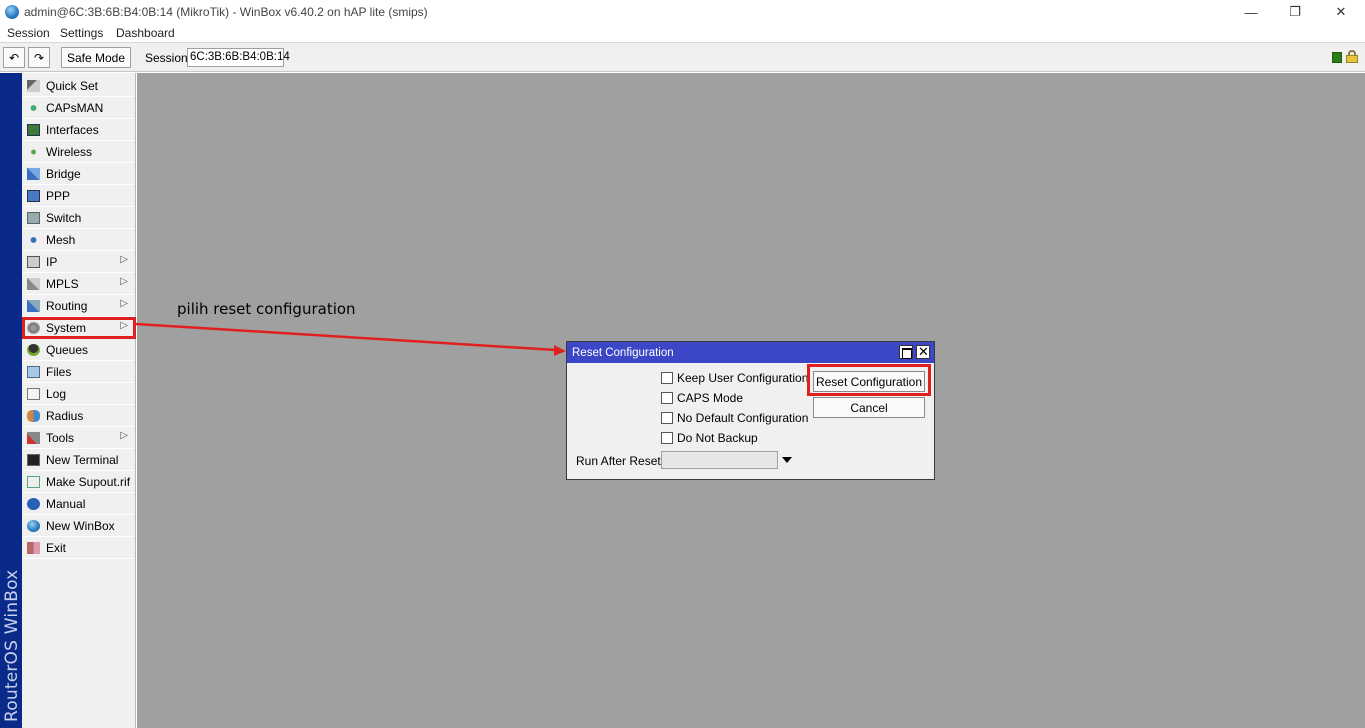 The height and width of the screenshot is (728, 1365). I want to click on run-after-reset-label: Run After Reset:, so click(620, 461).